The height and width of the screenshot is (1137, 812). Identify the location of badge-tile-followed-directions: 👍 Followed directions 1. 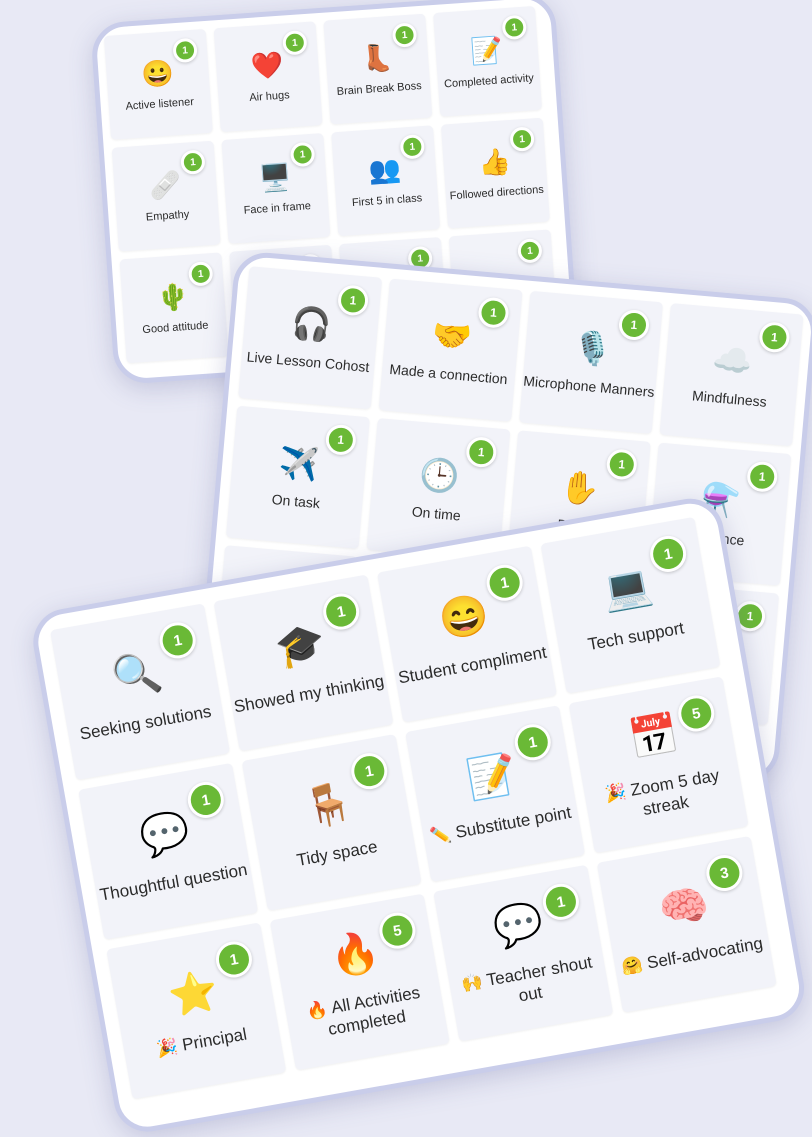
(495, 173).